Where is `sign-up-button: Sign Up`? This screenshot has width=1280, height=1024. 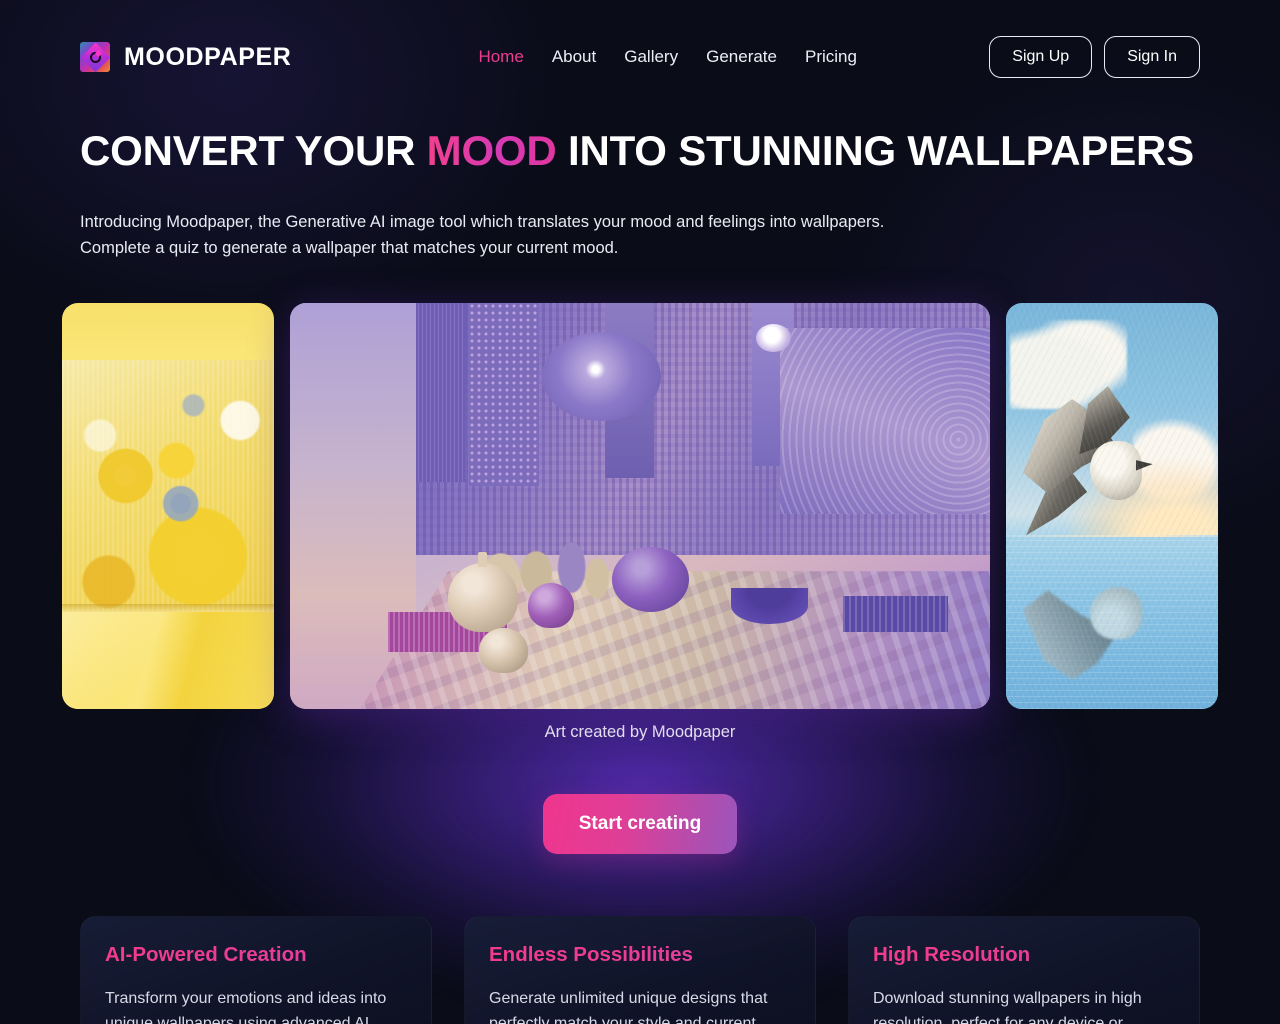 sign-up-button: Sign Up is located at coordinates (1041, 57).